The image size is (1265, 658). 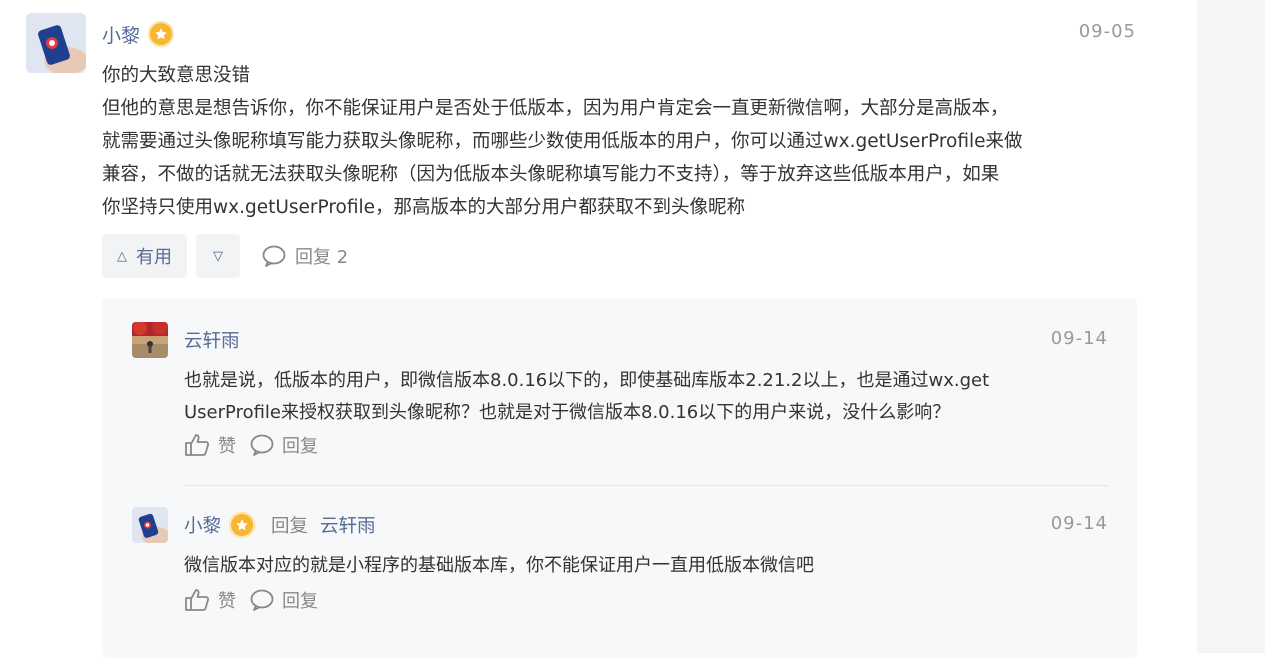 I want to click on triangle-down-icon: ▽, so click(x=218, y=256).